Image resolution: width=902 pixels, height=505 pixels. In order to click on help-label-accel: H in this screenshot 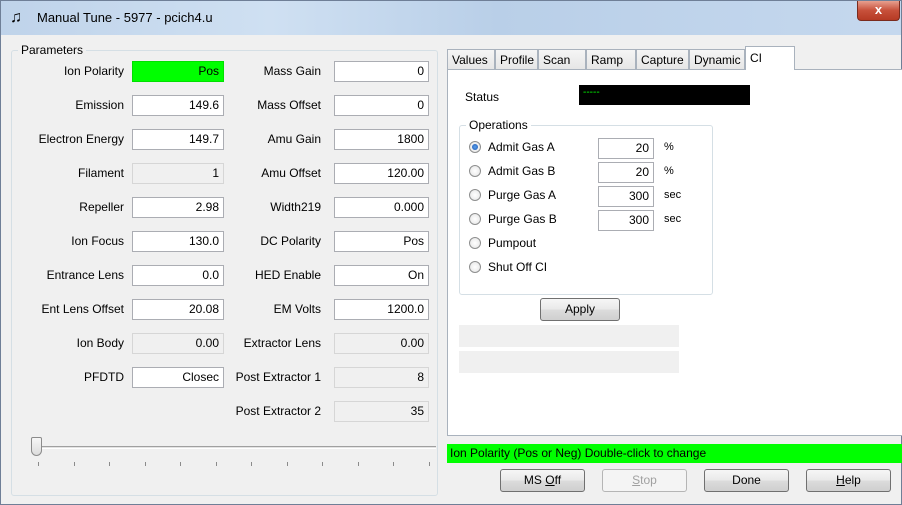, I will do `click(840, 480)`.